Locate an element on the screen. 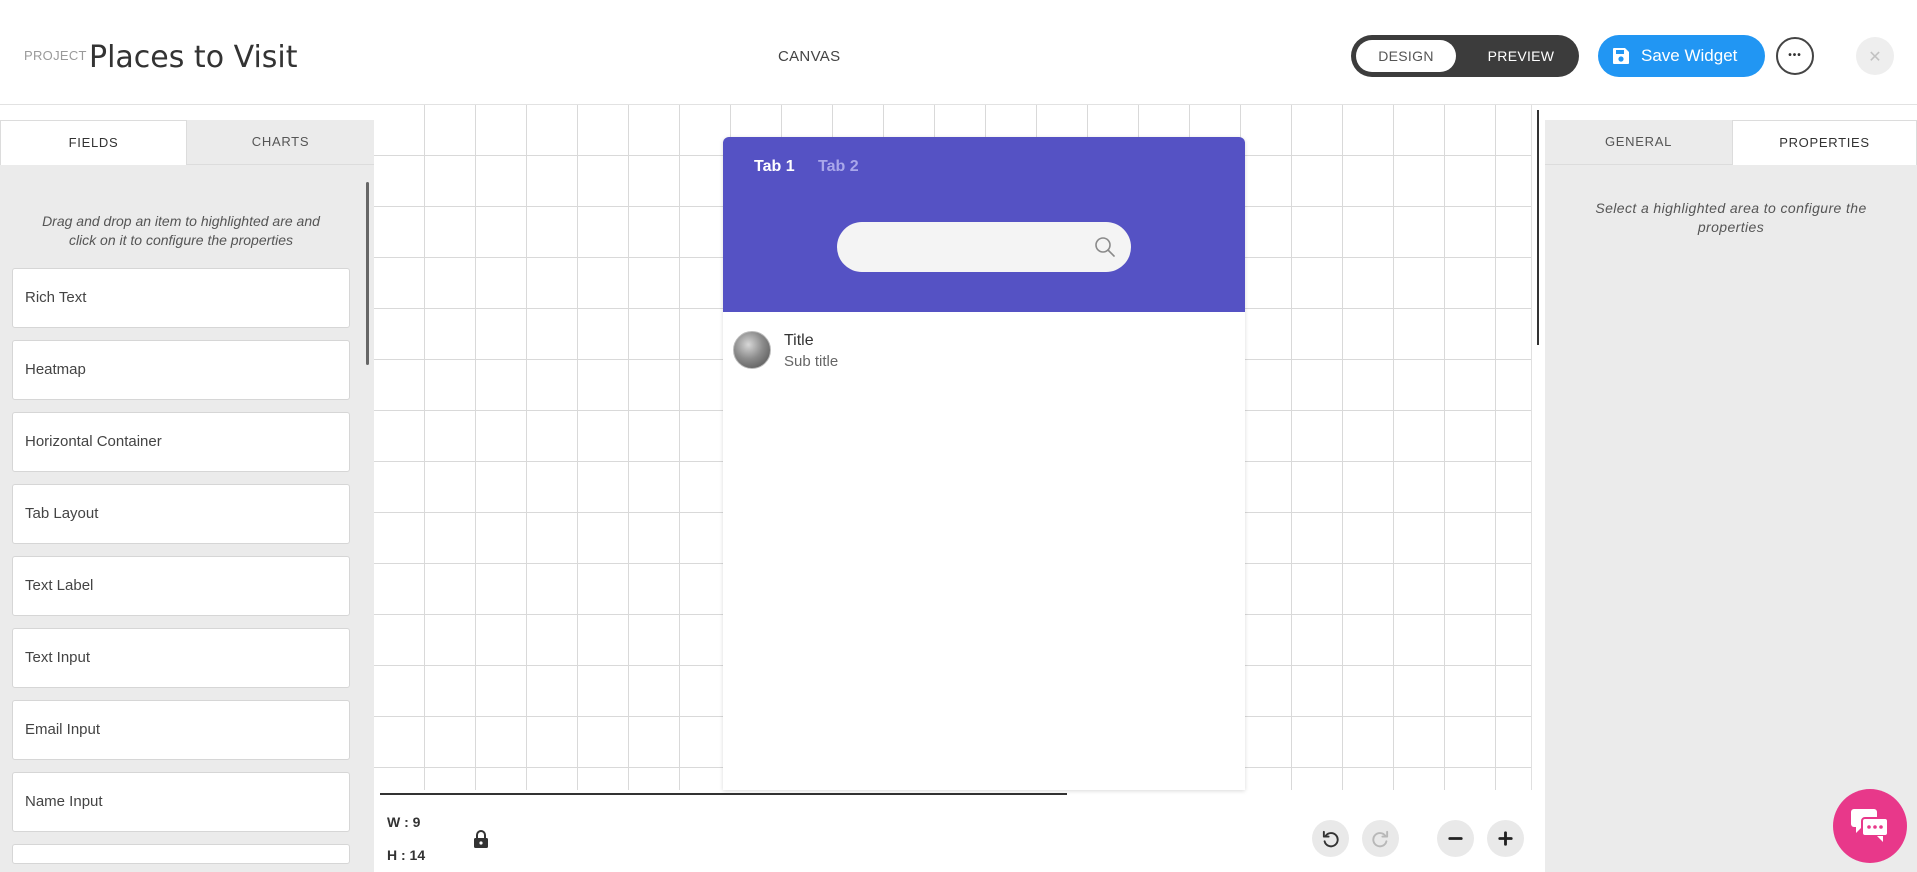 This screenshot has height=872, width=1917. canvas-toolbar is located at coordinates (953, 836).